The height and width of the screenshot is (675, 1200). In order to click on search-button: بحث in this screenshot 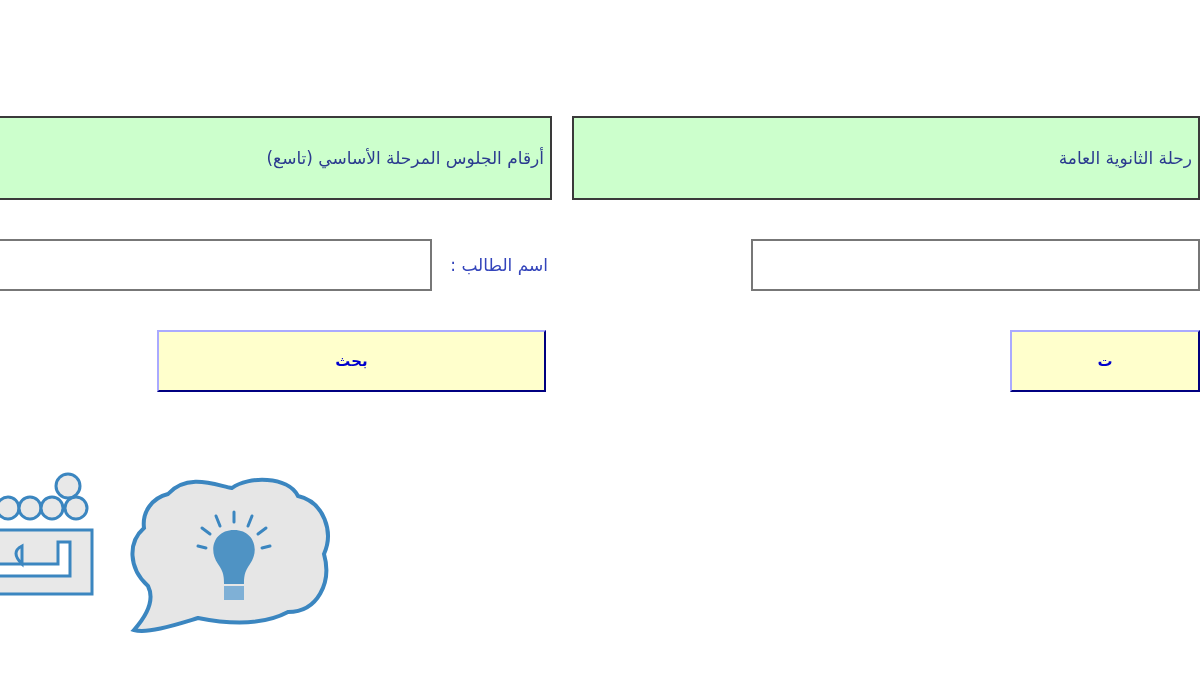, I will do `click(351, 361)`.